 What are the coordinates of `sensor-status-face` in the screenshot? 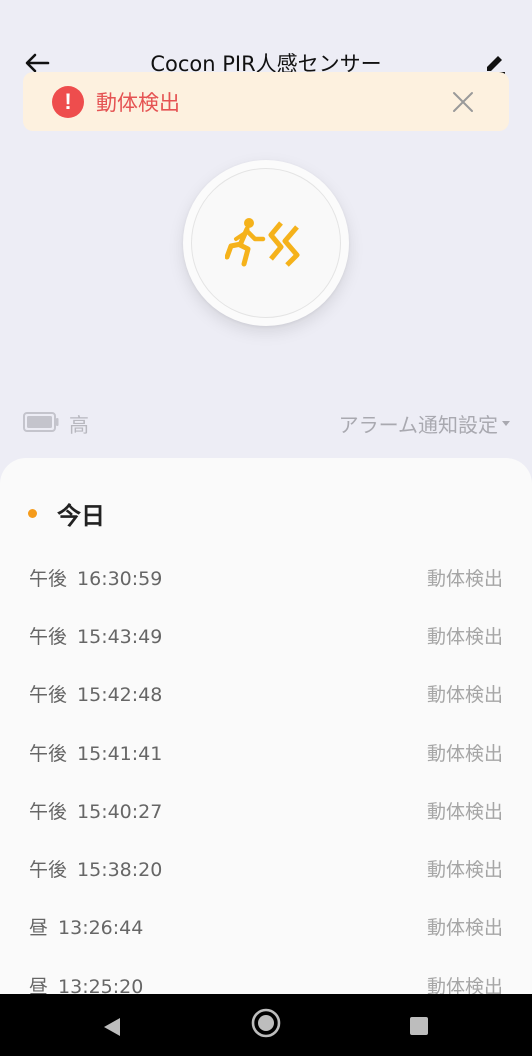 It's located at (266, 243).